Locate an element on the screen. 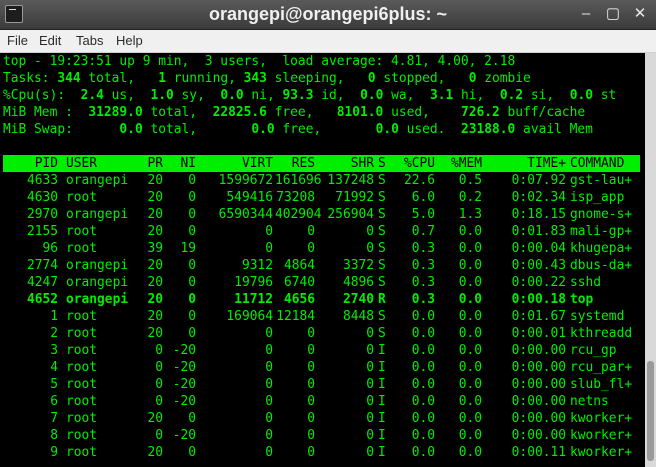 The image size is (656, 467). process-row: 8 root 0 -20 0 0 0 I 0.0 0.0 0:00.00 kworker+ is located at coordinates (321, 435).